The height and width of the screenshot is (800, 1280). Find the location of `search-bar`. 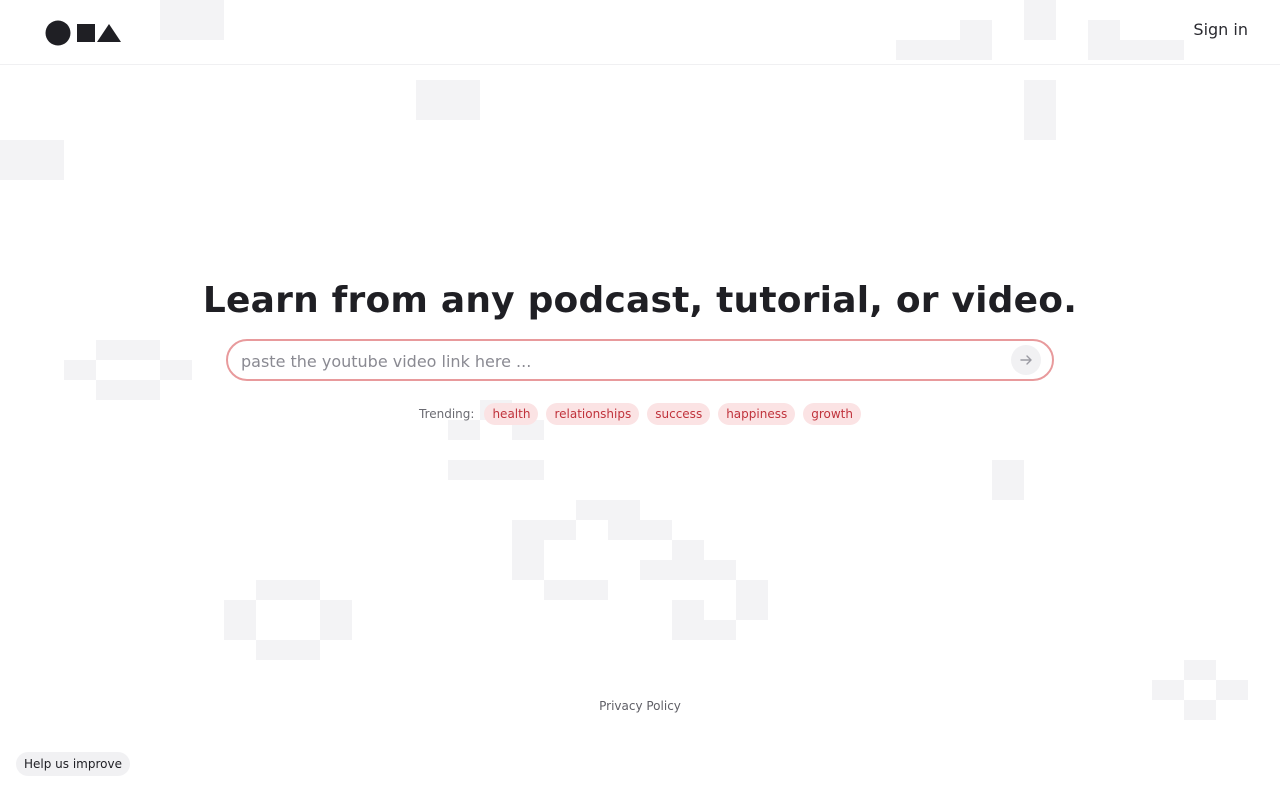

search-bar is located at coordinates (640, 360).